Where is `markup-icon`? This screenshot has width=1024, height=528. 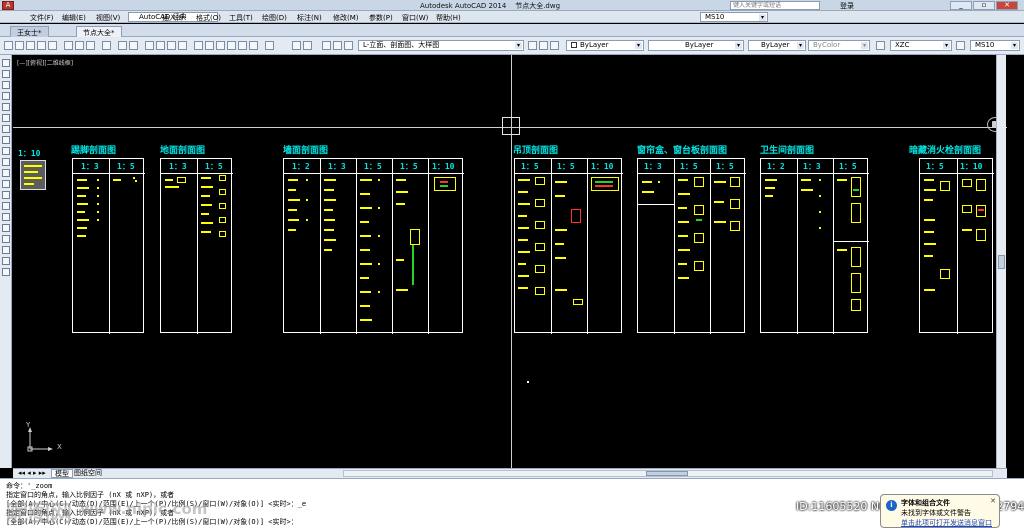 markup-icon is located at coordinates (242, 45).